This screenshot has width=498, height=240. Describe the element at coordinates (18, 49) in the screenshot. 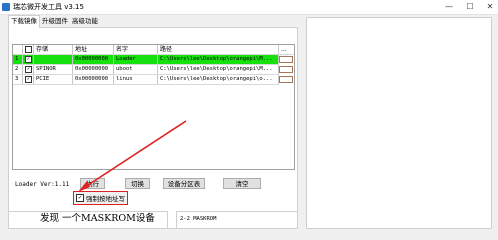

I see `header-num` at that location.